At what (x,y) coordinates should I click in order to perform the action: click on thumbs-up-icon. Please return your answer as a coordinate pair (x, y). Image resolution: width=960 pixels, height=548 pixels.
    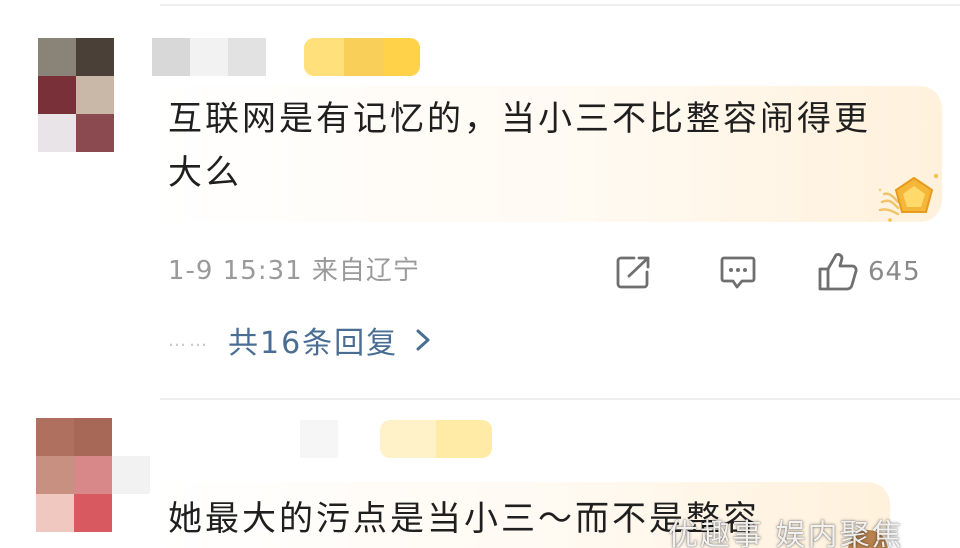
    Looking at the image, I should click on (838, 272).